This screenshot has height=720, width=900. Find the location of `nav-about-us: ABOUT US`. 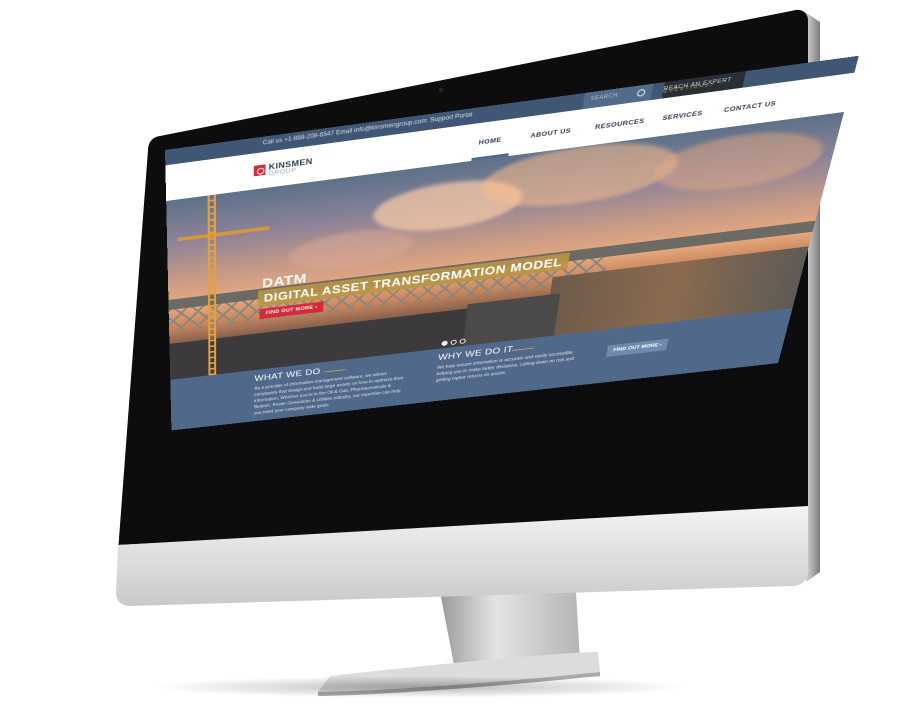

nav-about-us: ABOUT US is located at coordinates (550, 133).